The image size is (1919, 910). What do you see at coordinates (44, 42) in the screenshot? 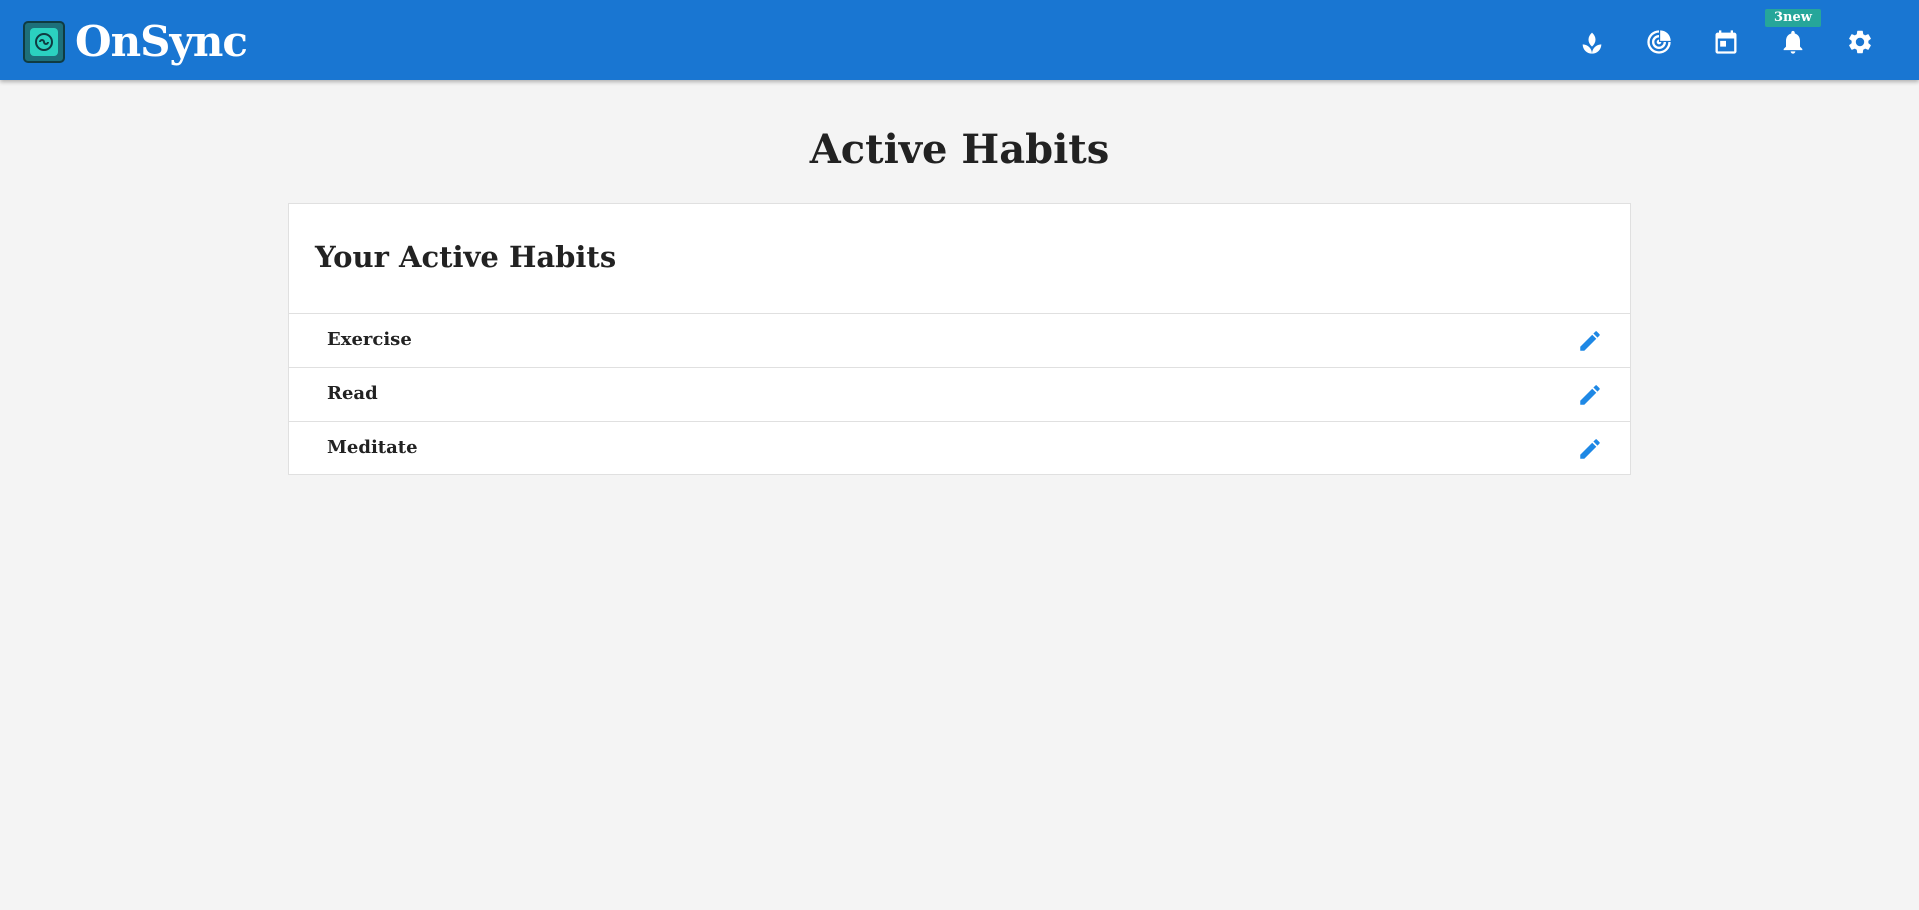
I see `onsync-logo-icon` at bounding box center [44, 42].